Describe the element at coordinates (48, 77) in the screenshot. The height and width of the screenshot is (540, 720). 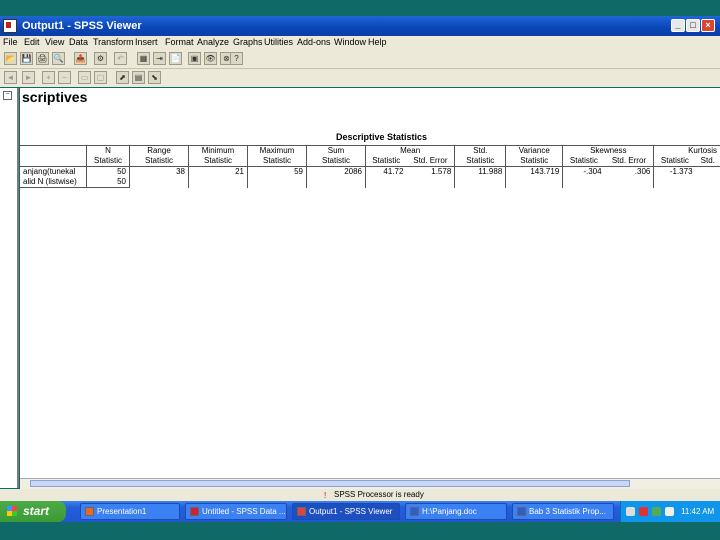
I see `expand-icon: +` at that location.